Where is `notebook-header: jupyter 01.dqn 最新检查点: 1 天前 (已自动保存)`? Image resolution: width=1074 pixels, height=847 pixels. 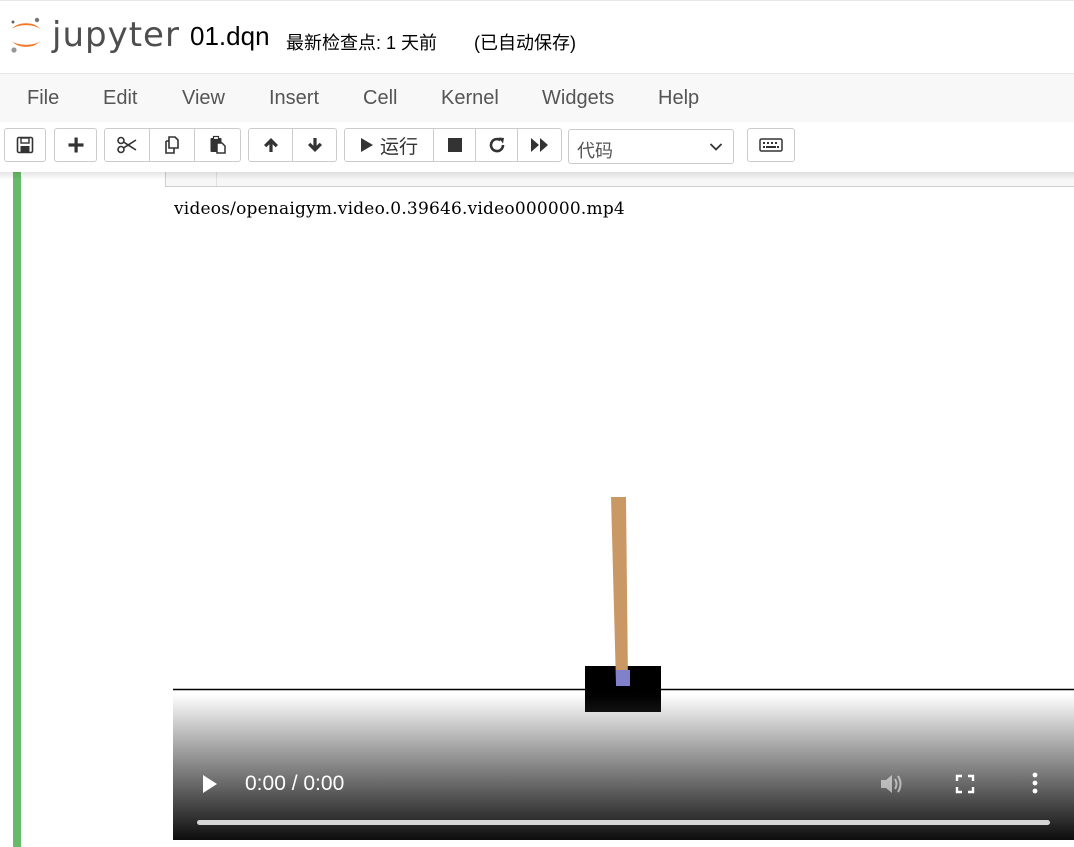 notebook-header: jupyter 01.dqn 最新检查点: 1 天前 (已自动保存) is located at coordinates (537, 36).